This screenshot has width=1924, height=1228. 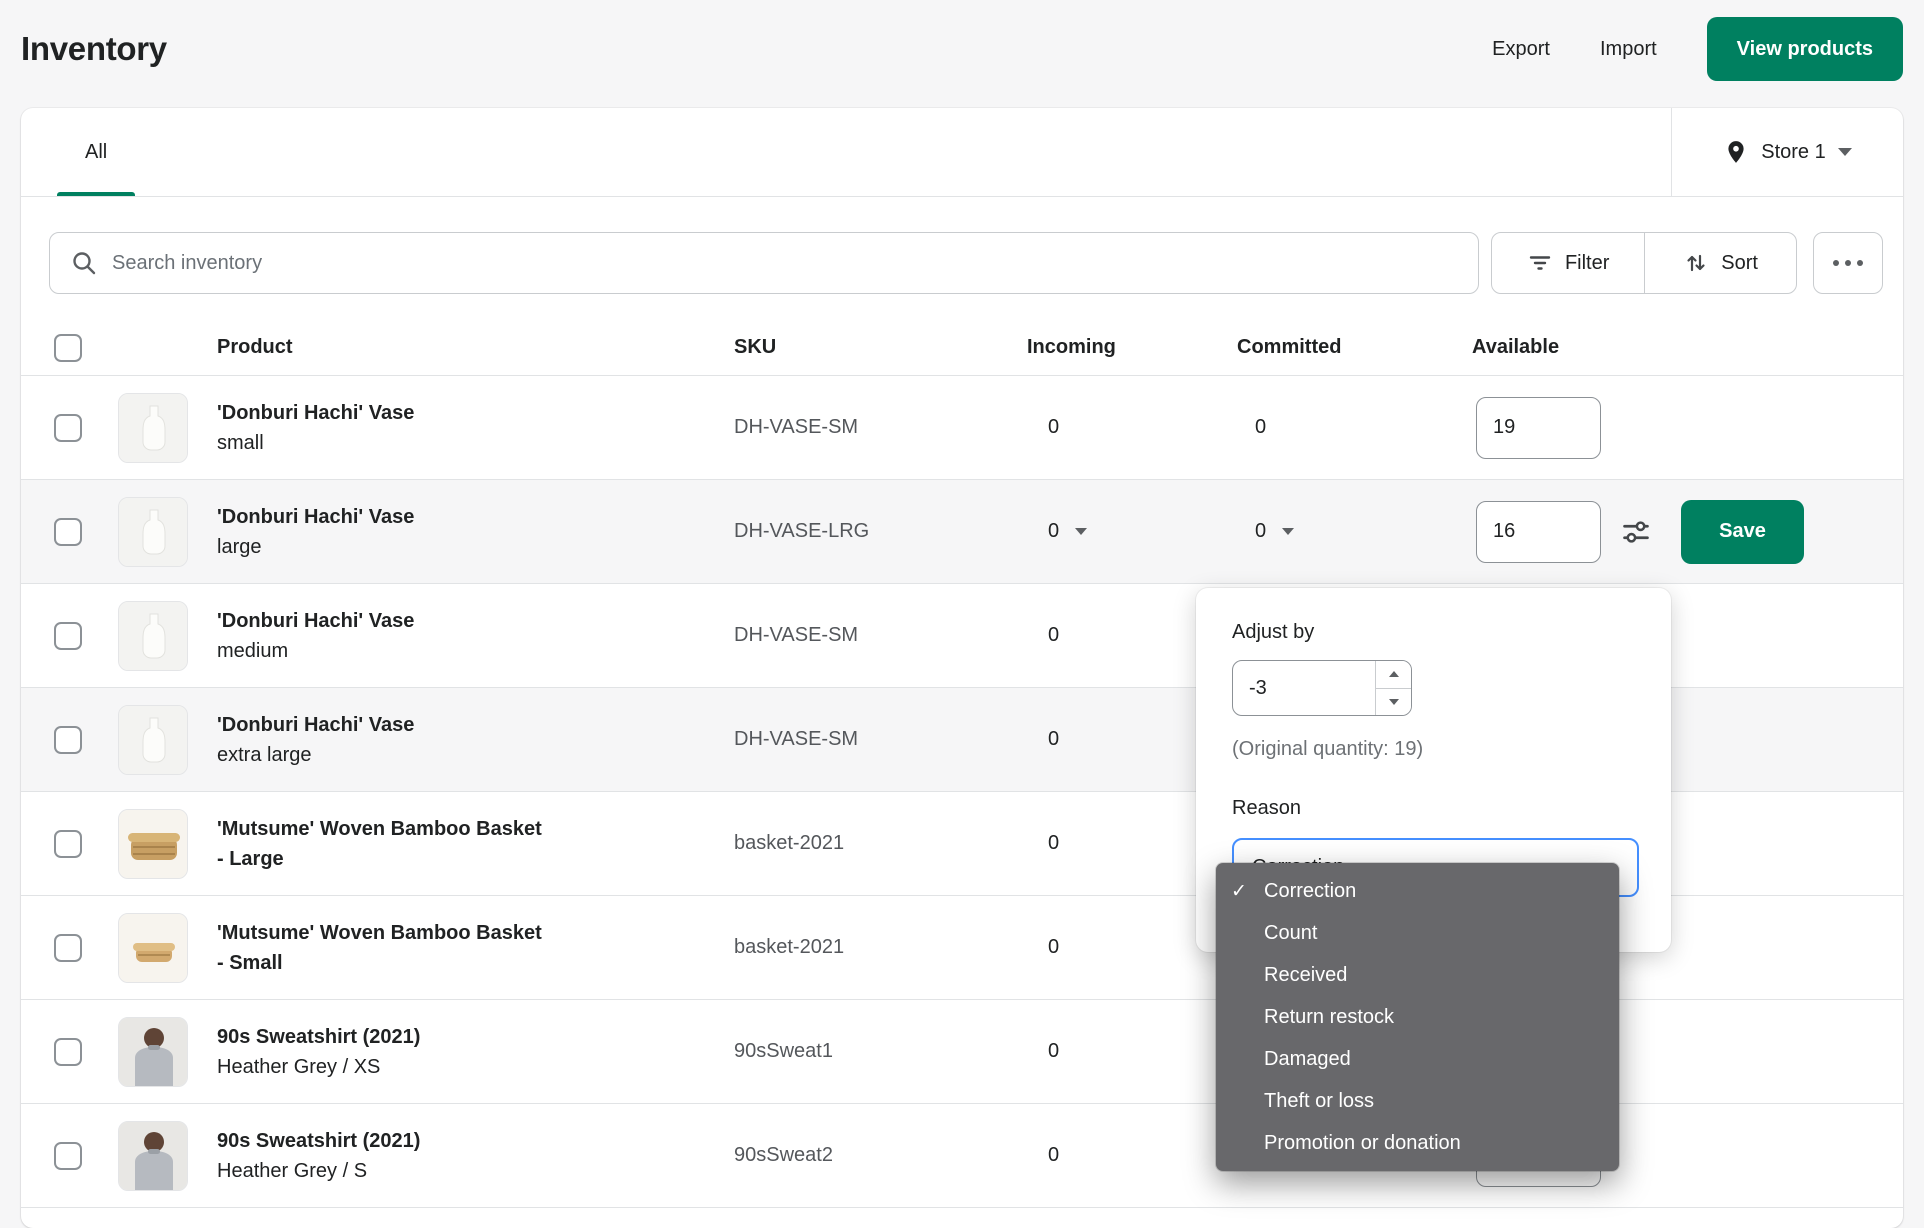 I want to click on incoming-column-header: Incoming, so click(x=1071, y=347).